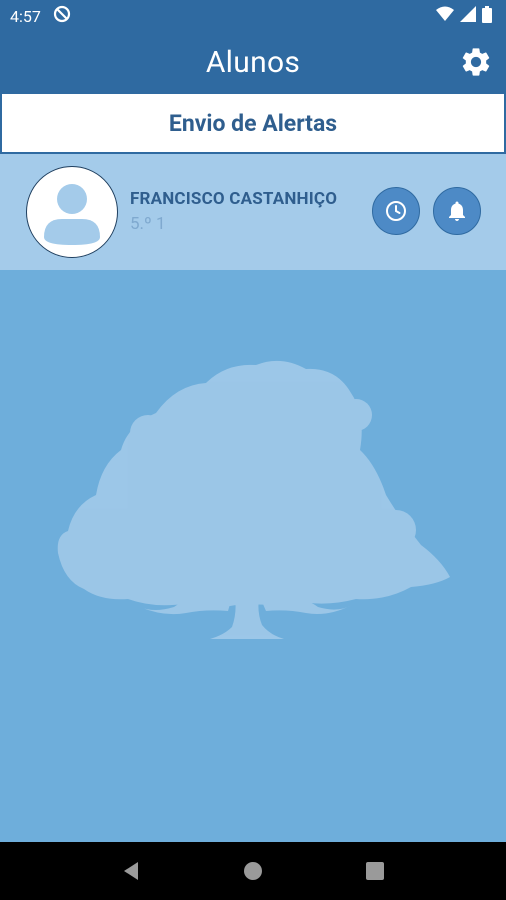 The image size is (506, 900). I want to click on student-class: 5.º 1, so click(148, 224).